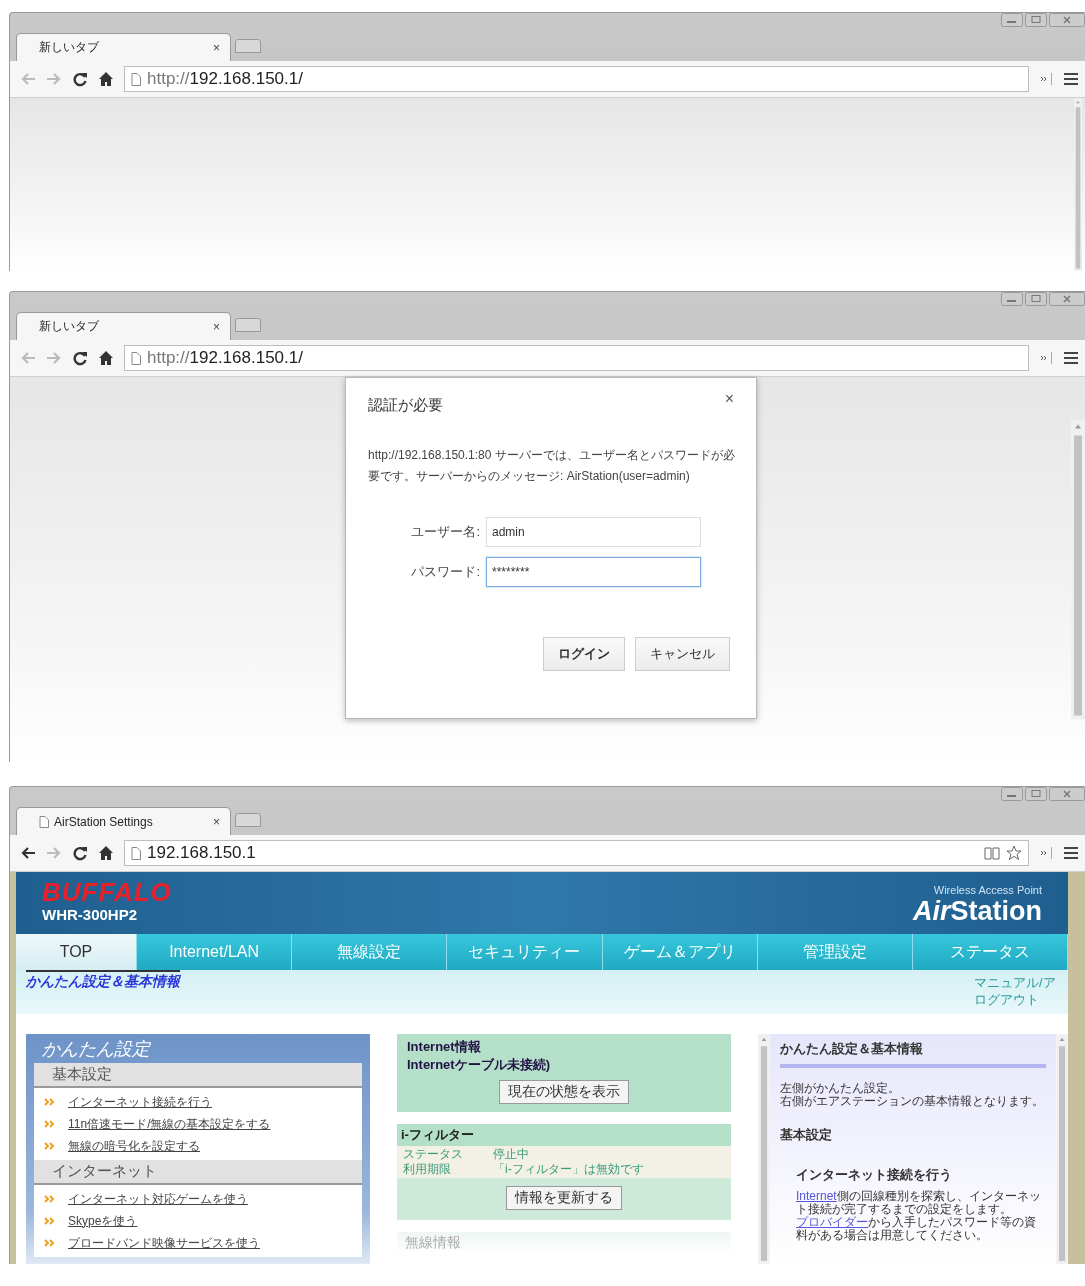 This screenshot has width=1085, height=1286. I want to click on product-caption: Wireless Access Point, so click(987, 890).